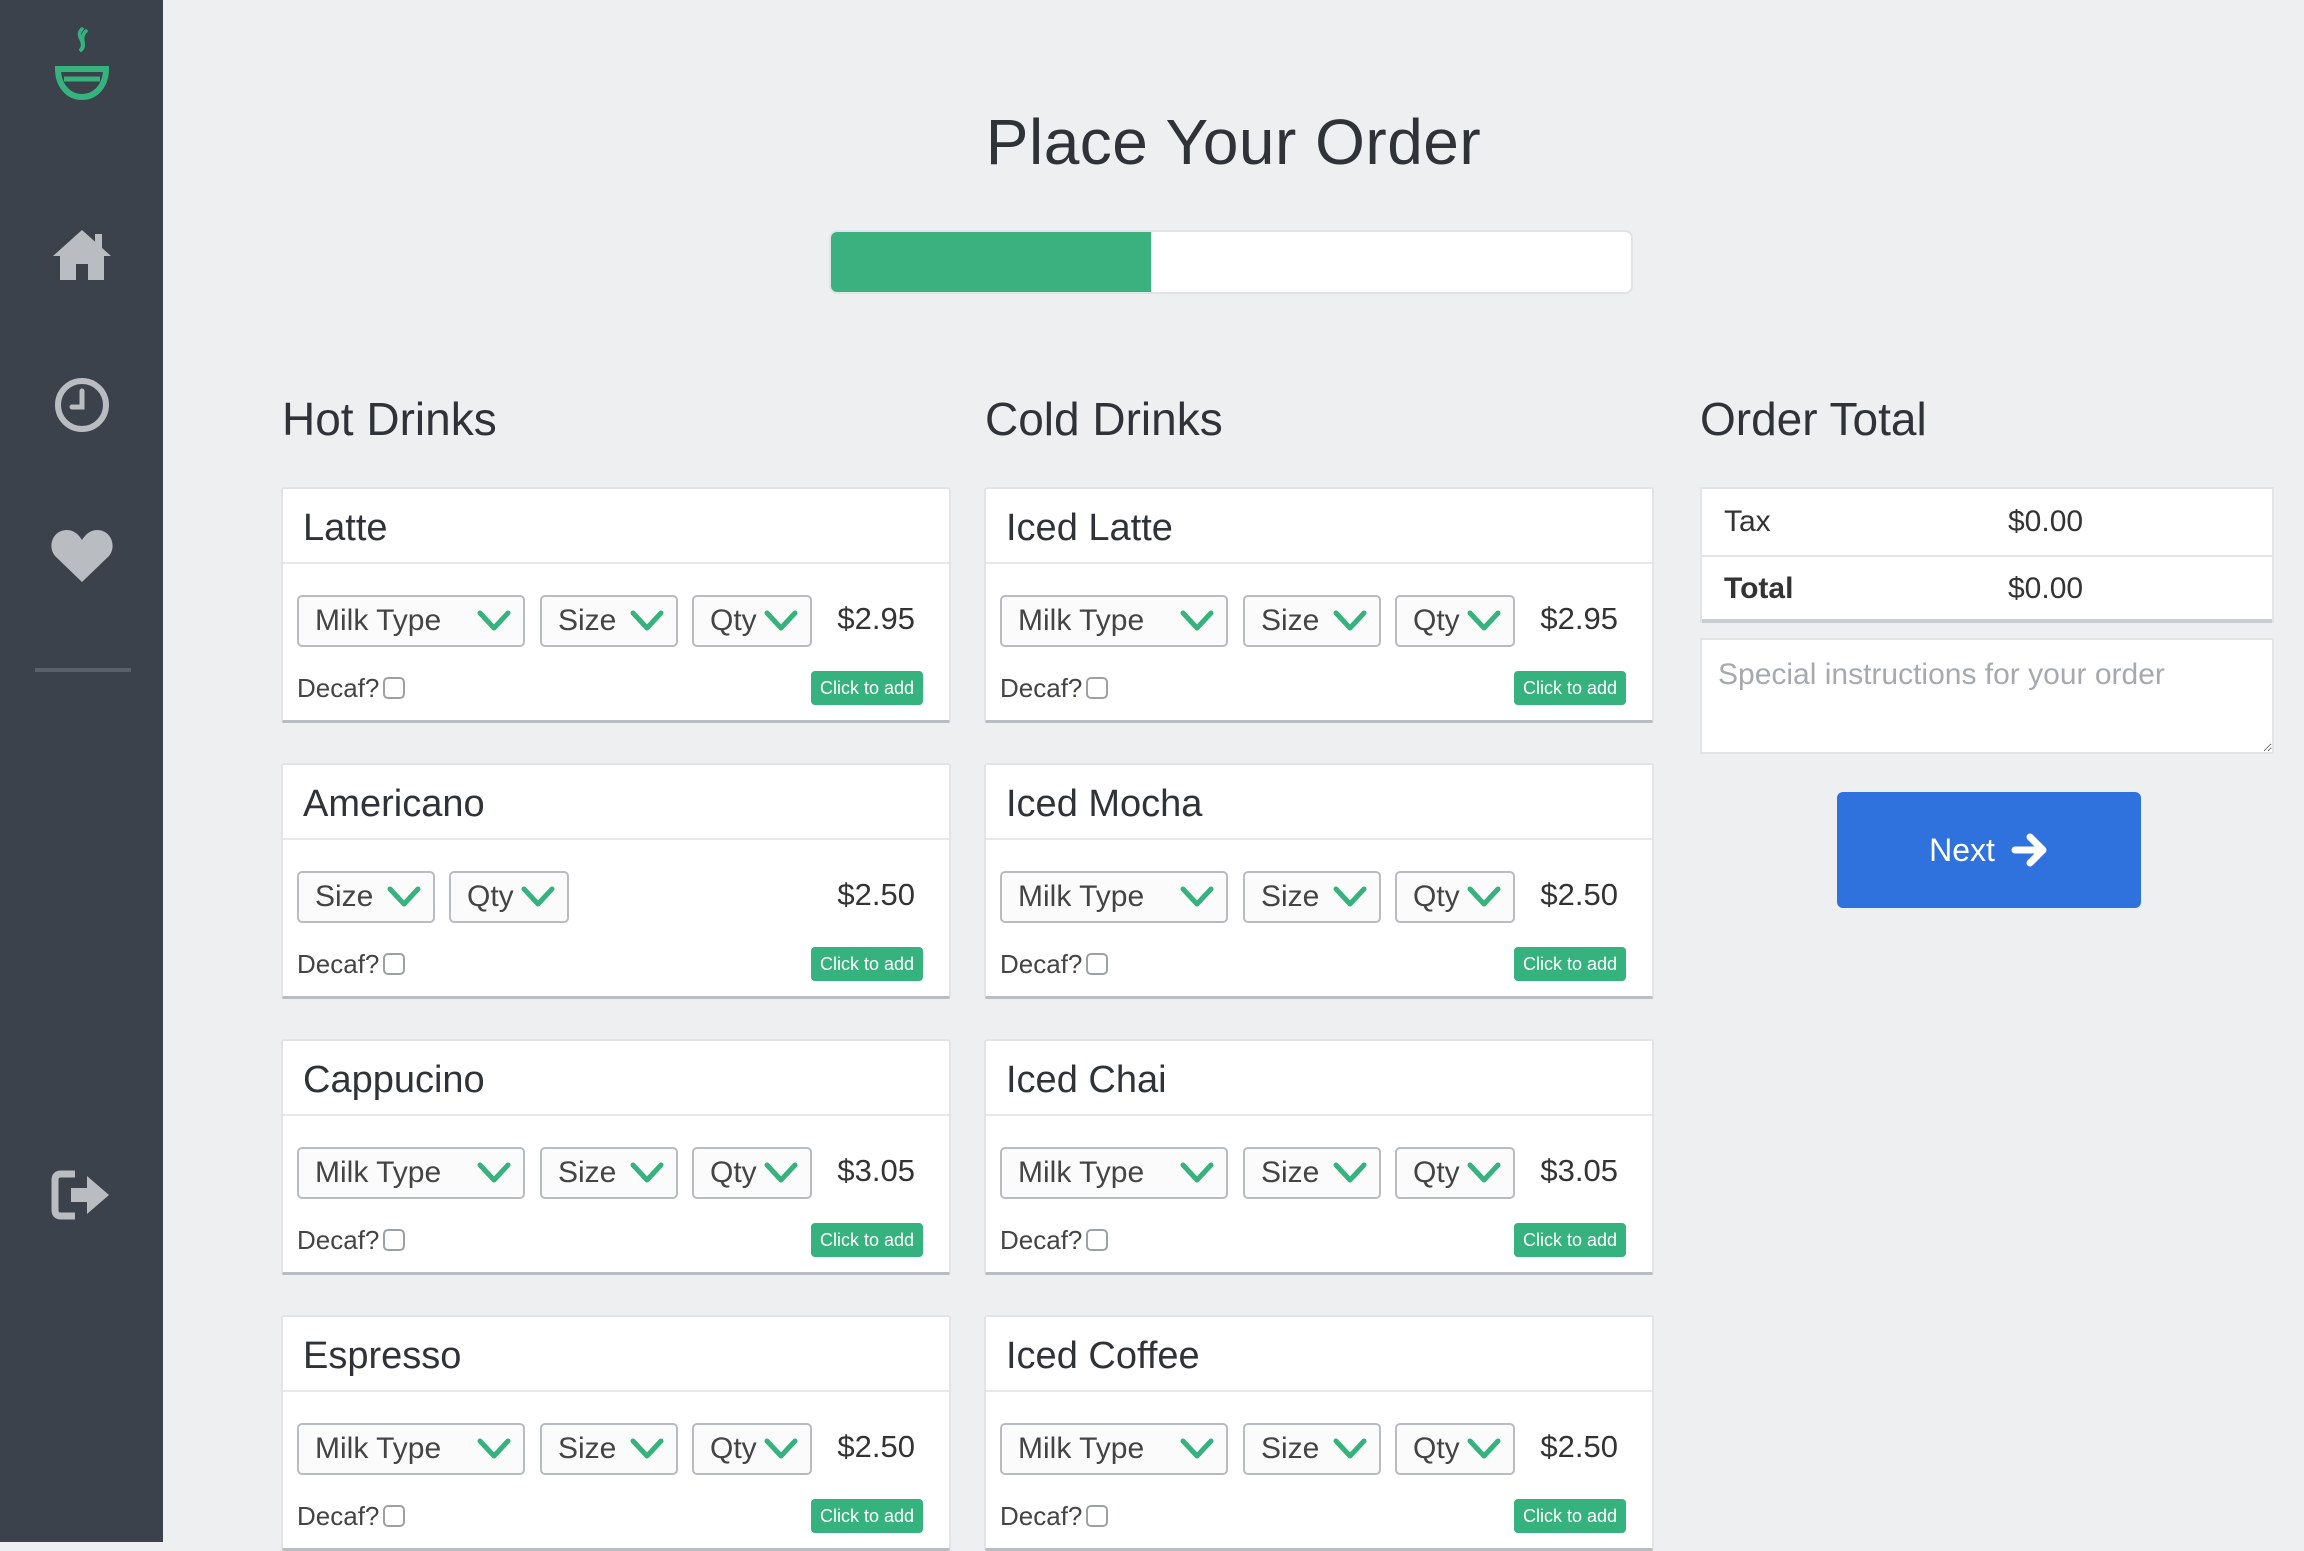  Describe the element at coordinates (345, 528) in the screenshot. I see `drink-name: Latte` at that location.